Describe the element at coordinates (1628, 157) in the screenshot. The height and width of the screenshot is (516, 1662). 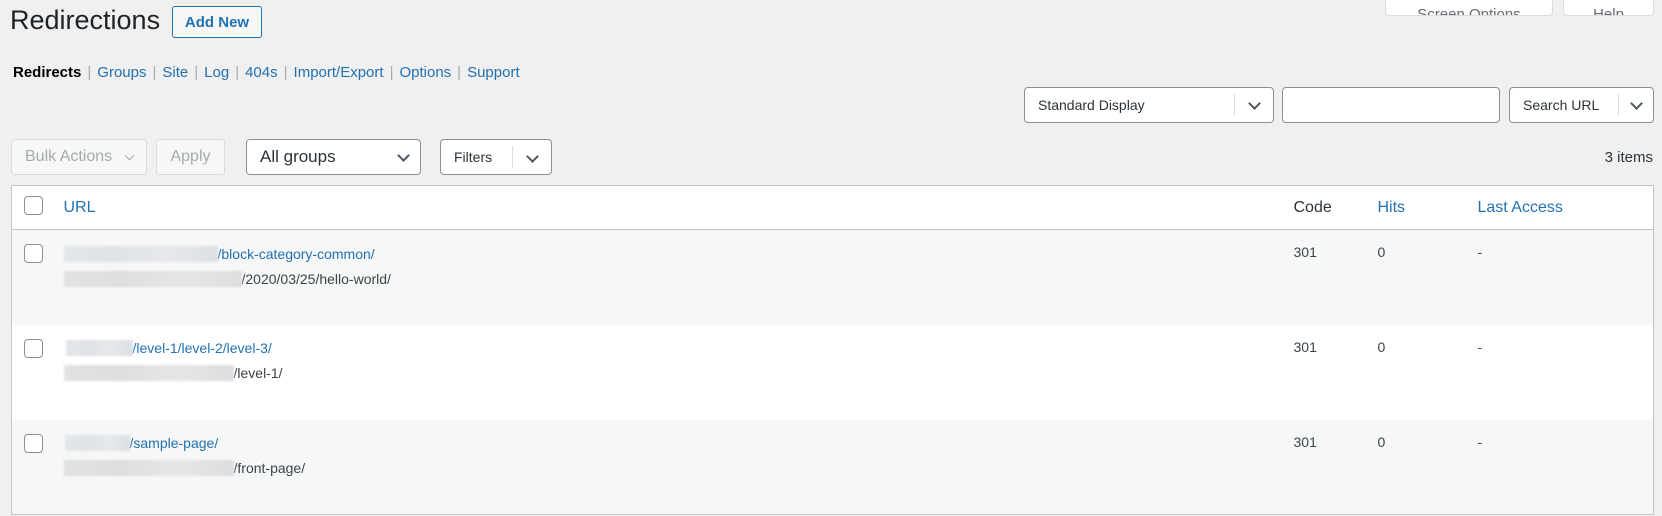
I see `item-count: 3 items` at that location.